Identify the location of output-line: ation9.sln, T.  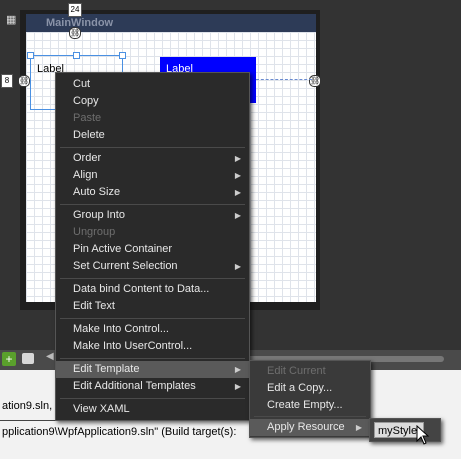
(32, 406).